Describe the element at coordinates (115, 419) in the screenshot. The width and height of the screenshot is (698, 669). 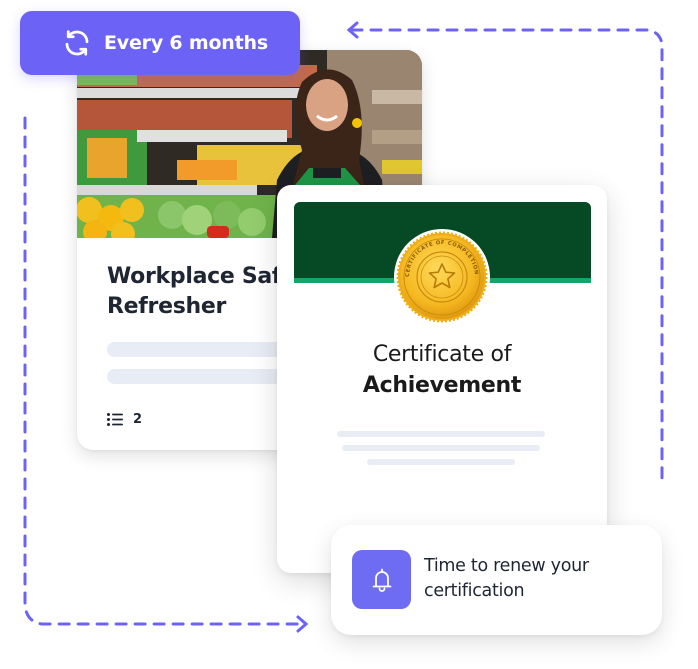
I see `list-icon` at that location.